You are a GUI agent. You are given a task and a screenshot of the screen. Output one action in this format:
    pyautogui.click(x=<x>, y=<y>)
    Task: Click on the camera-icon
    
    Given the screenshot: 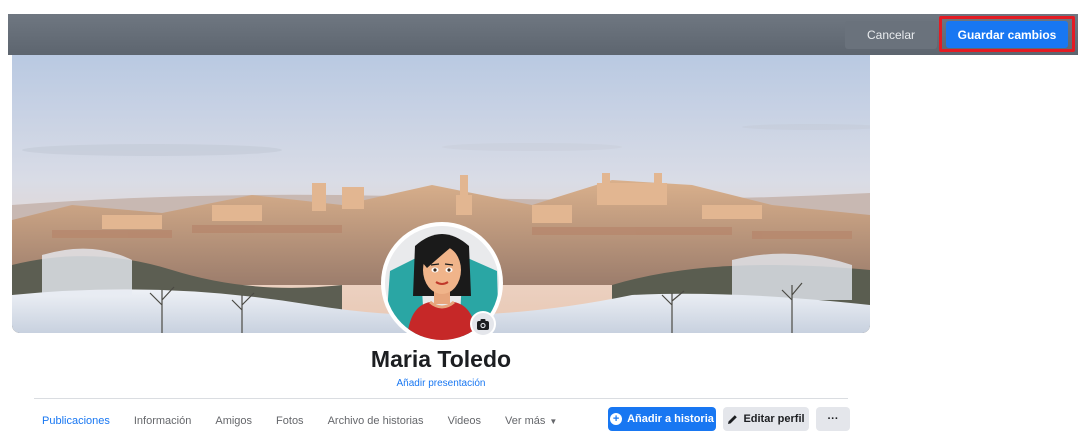 What is the action you would take?
    pyautogui.click(x=483, y=324)
    